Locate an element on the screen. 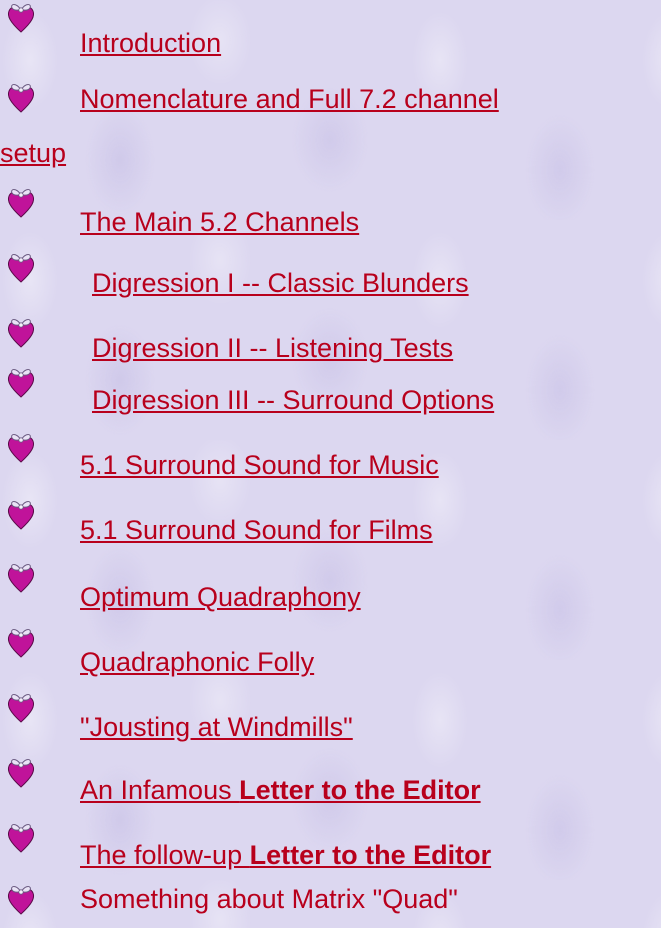 This screenshot has width=661, height=928. list-item: Digression I -- Classic Blunders is located at coordinates (330, 274).